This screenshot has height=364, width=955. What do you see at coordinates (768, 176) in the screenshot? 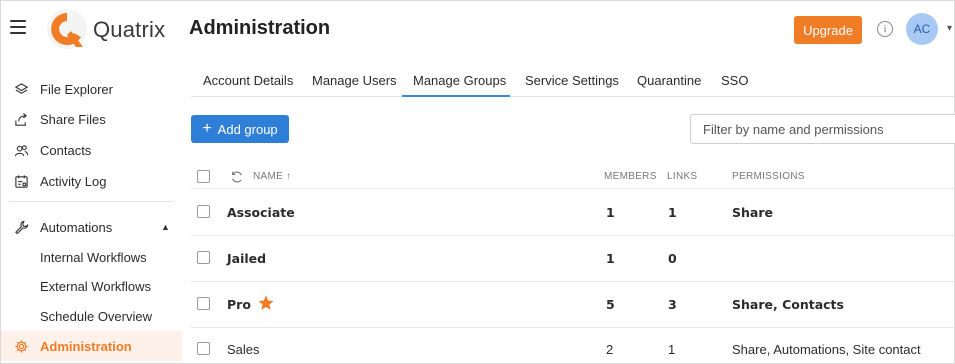
I see `column-header-permissions: PERMISSIONS` at bounding box center [768, 176].